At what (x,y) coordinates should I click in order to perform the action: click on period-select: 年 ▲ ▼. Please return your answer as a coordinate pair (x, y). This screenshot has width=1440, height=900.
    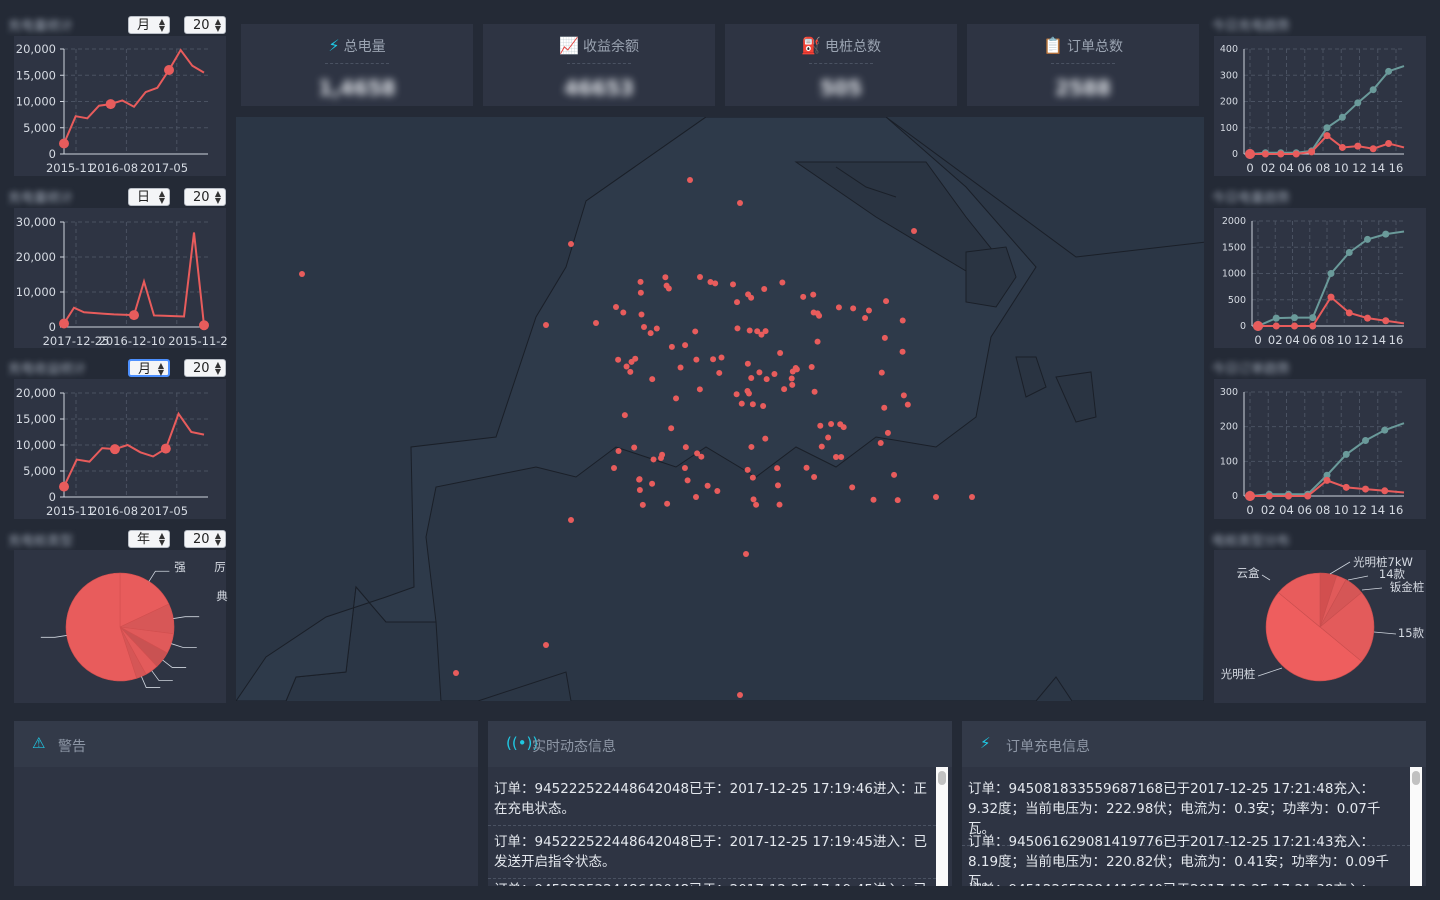
    Looking at the image, I should click on (149, 539).